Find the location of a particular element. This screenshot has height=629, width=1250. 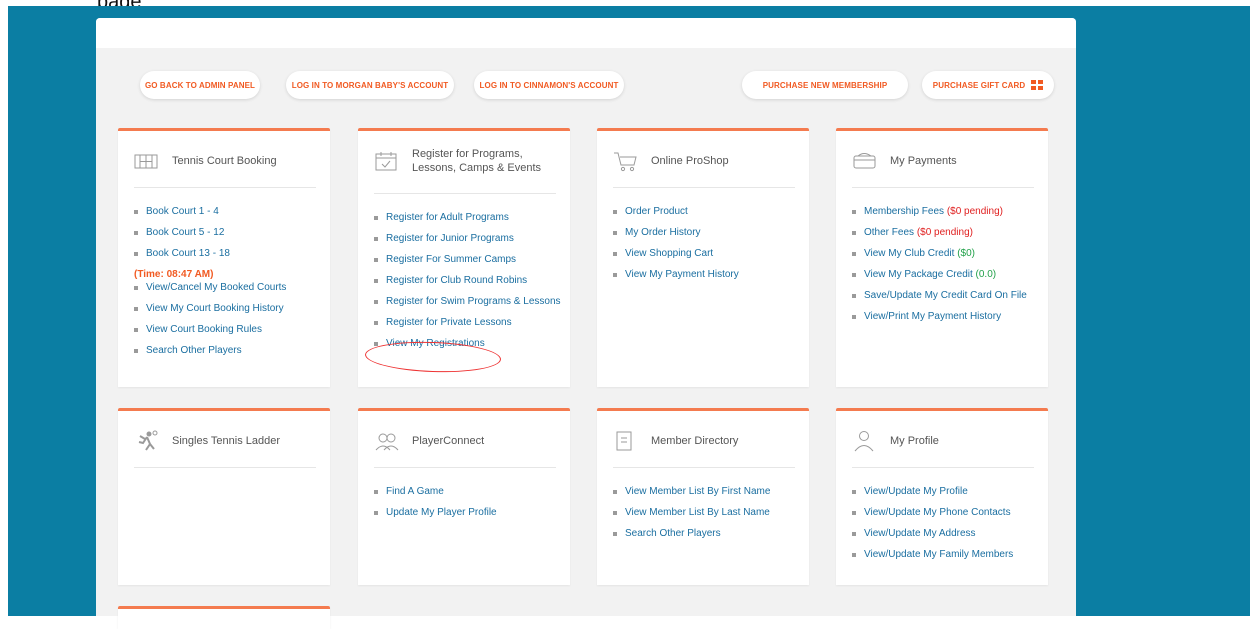

playerconnect-links: Find A Game Update My Player Profile is located at coordinates (469, 506).